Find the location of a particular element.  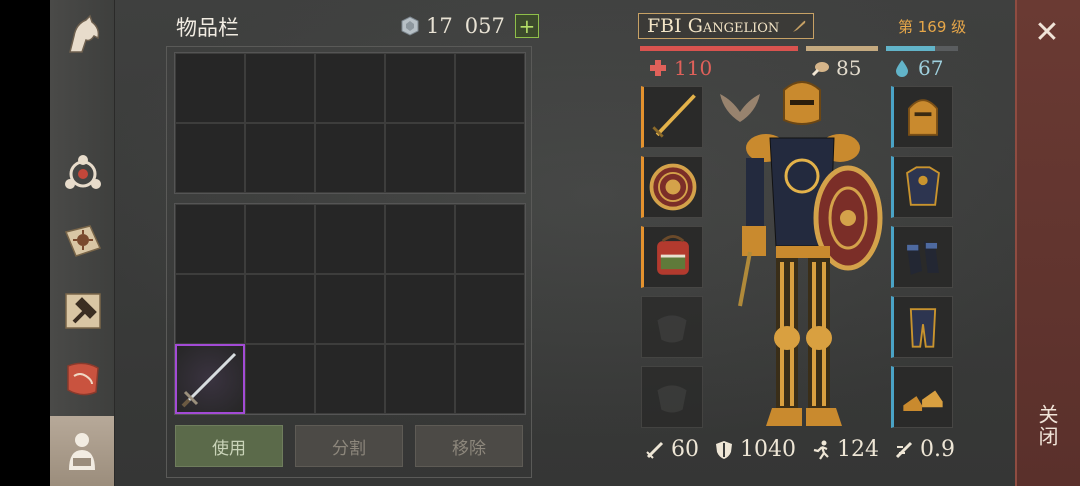

food-bar-fill is located at coordinates (842, 48).